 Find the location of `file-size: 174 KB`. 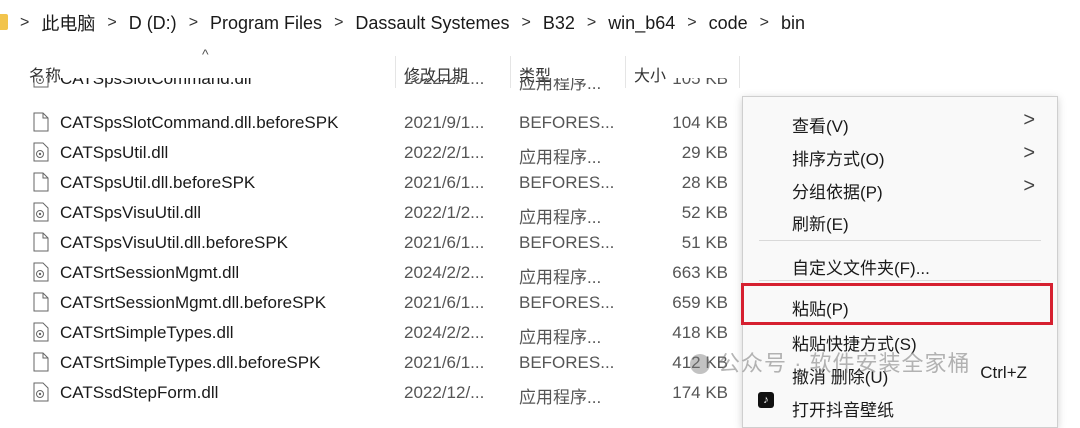

file-size: 174 KB is located at coordinates (700, 392).